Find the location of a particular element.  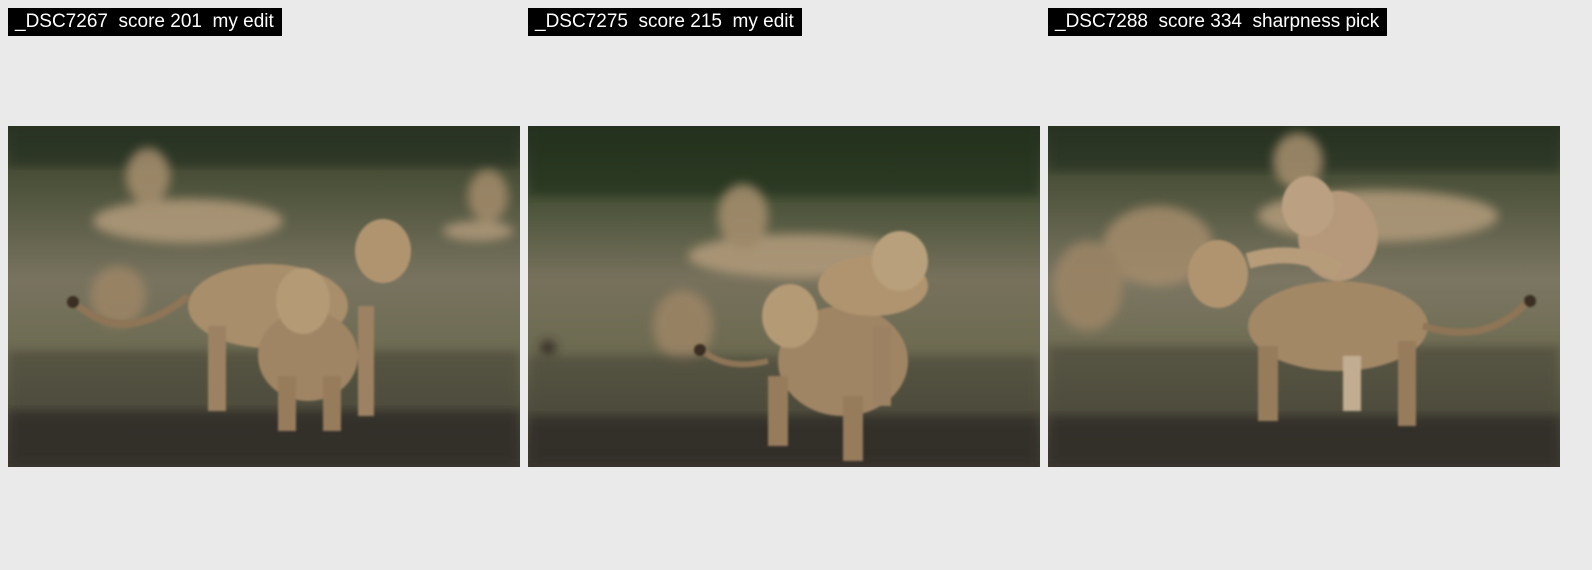

tag-text: sharpness pick is located at coordinates (1316, 21).